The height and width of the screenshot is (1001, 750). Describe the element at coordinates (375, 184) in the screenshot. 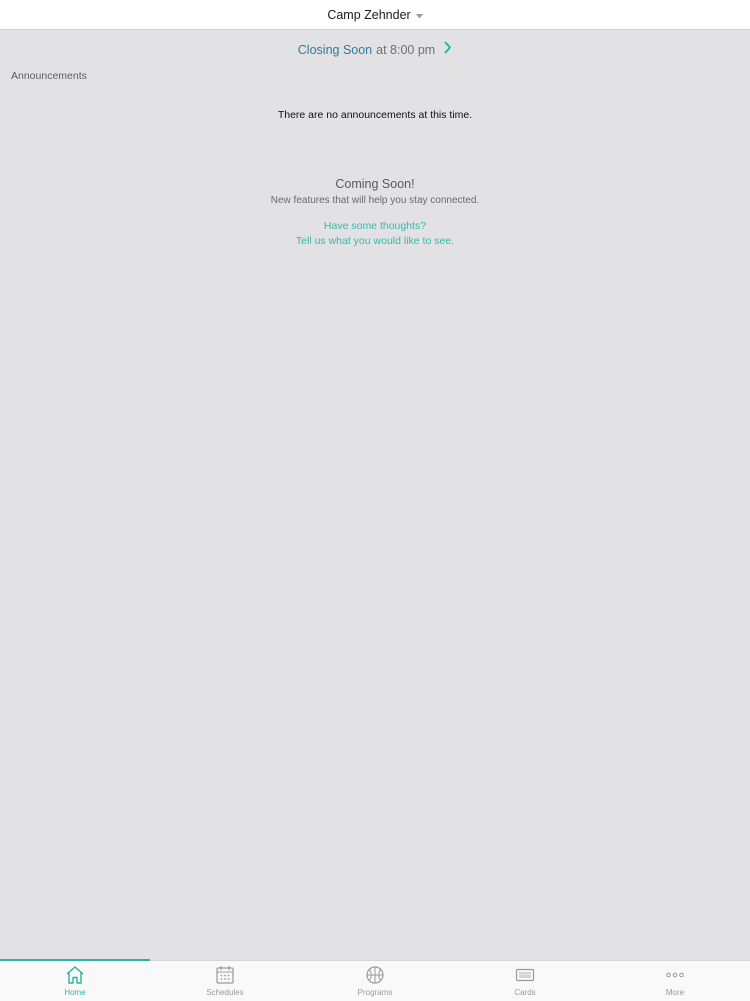

I see `coming-soon-title: Coming Soon!` at that location.